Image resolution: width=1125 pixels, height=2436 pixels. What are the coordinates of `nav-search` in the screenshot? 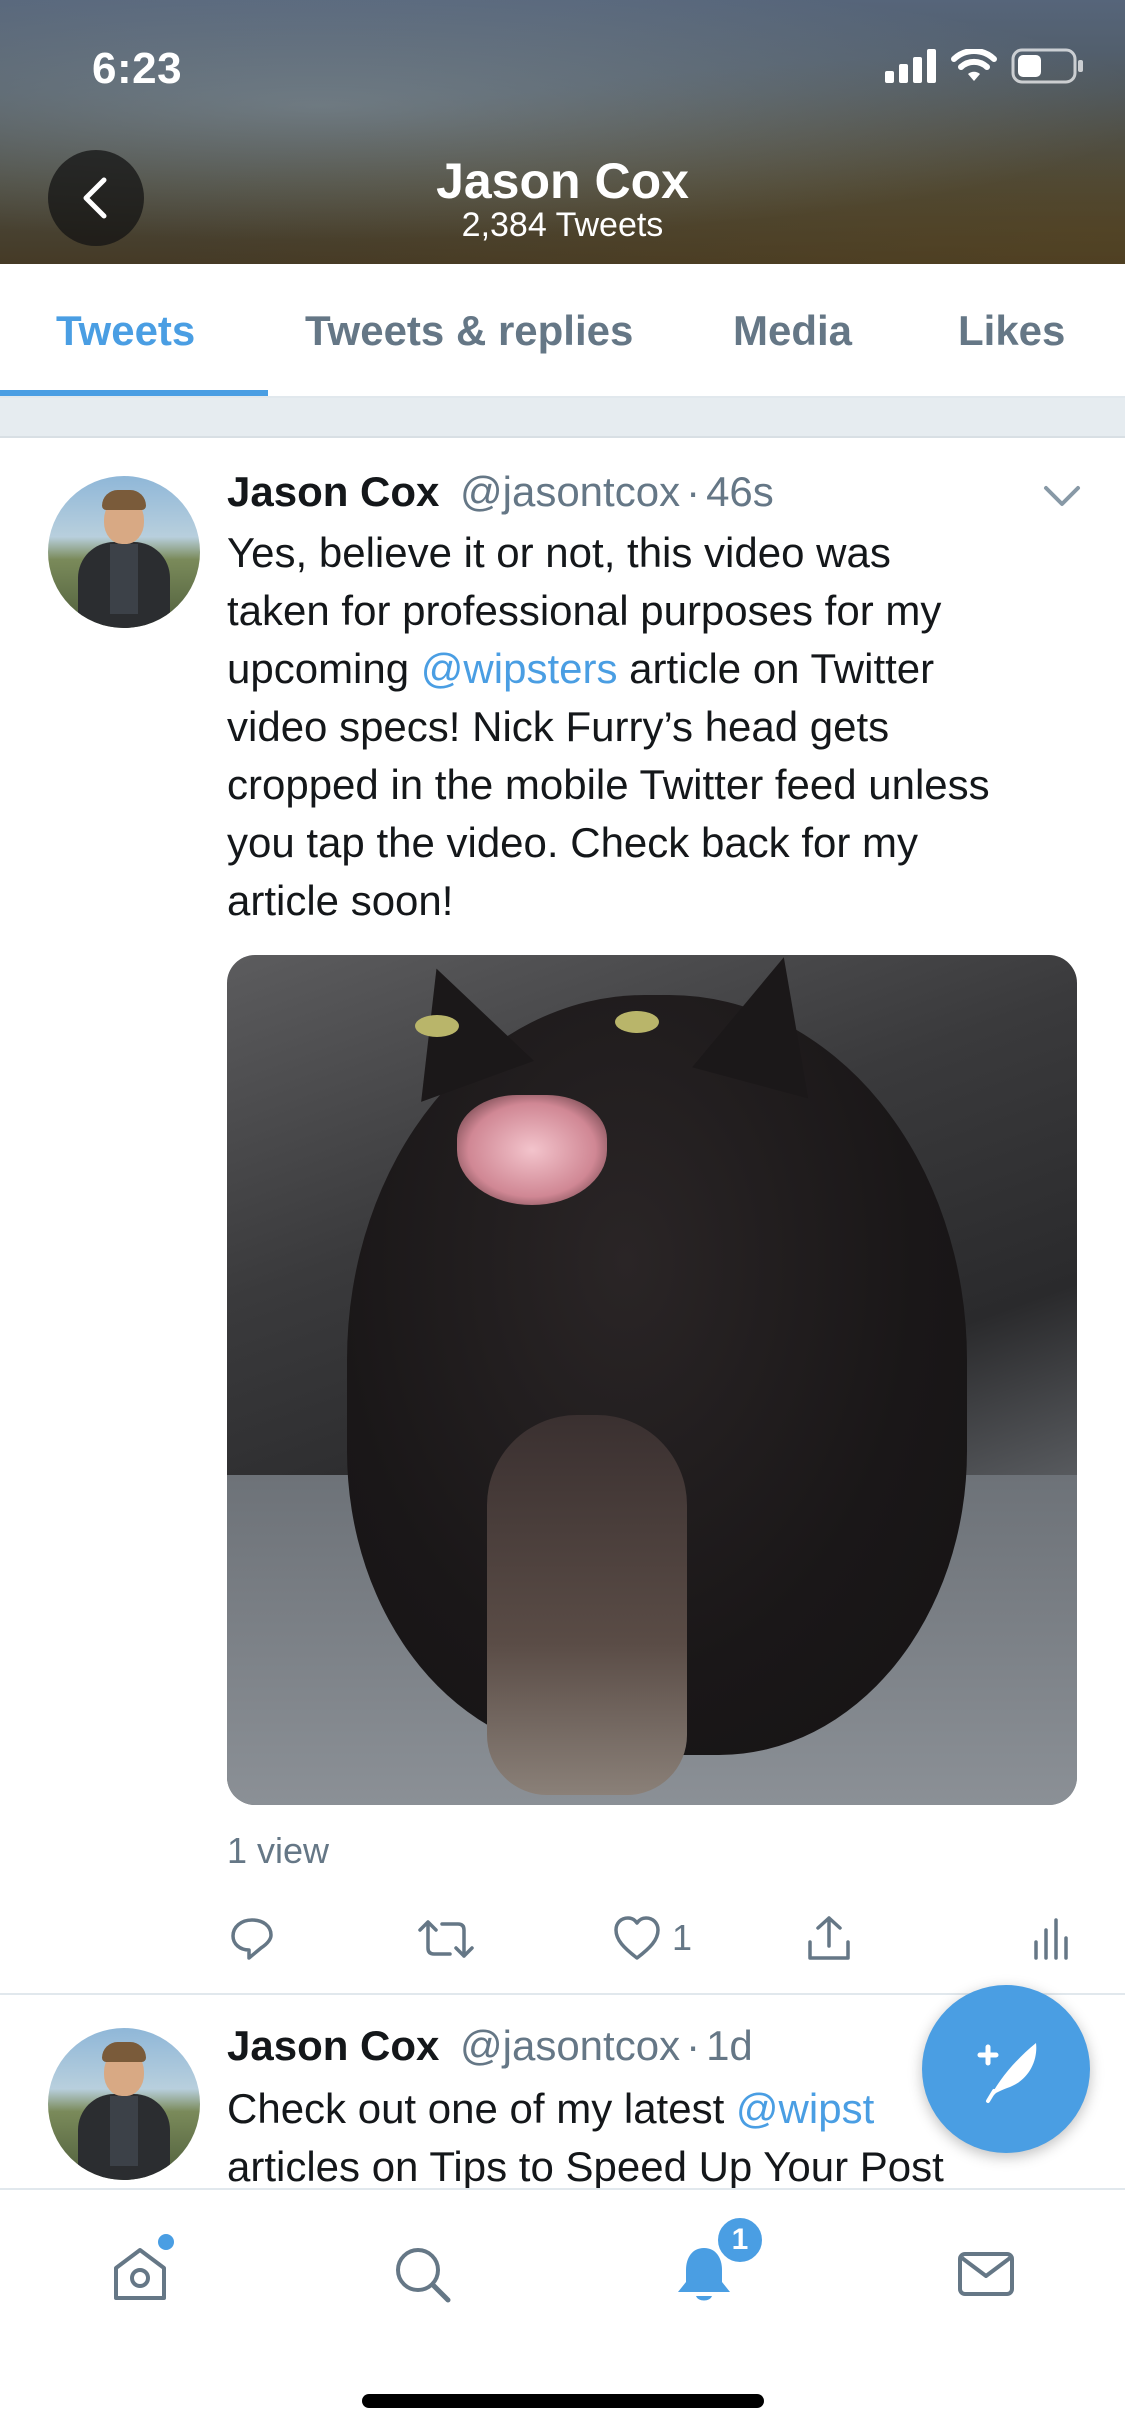 It's located at (422, 2274).